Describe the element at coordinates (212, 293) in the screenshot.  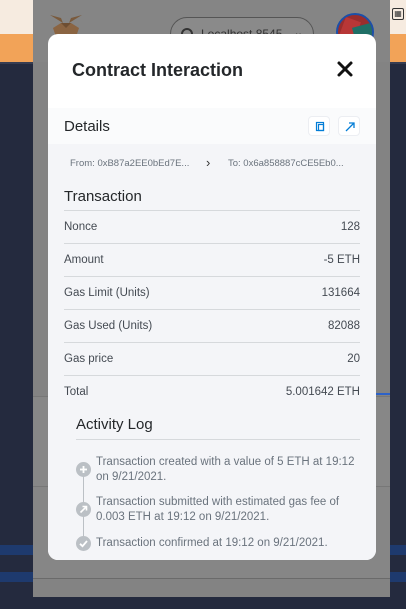
I see `gas-limit-row: Gas Limit (Units) 131664` at that location.